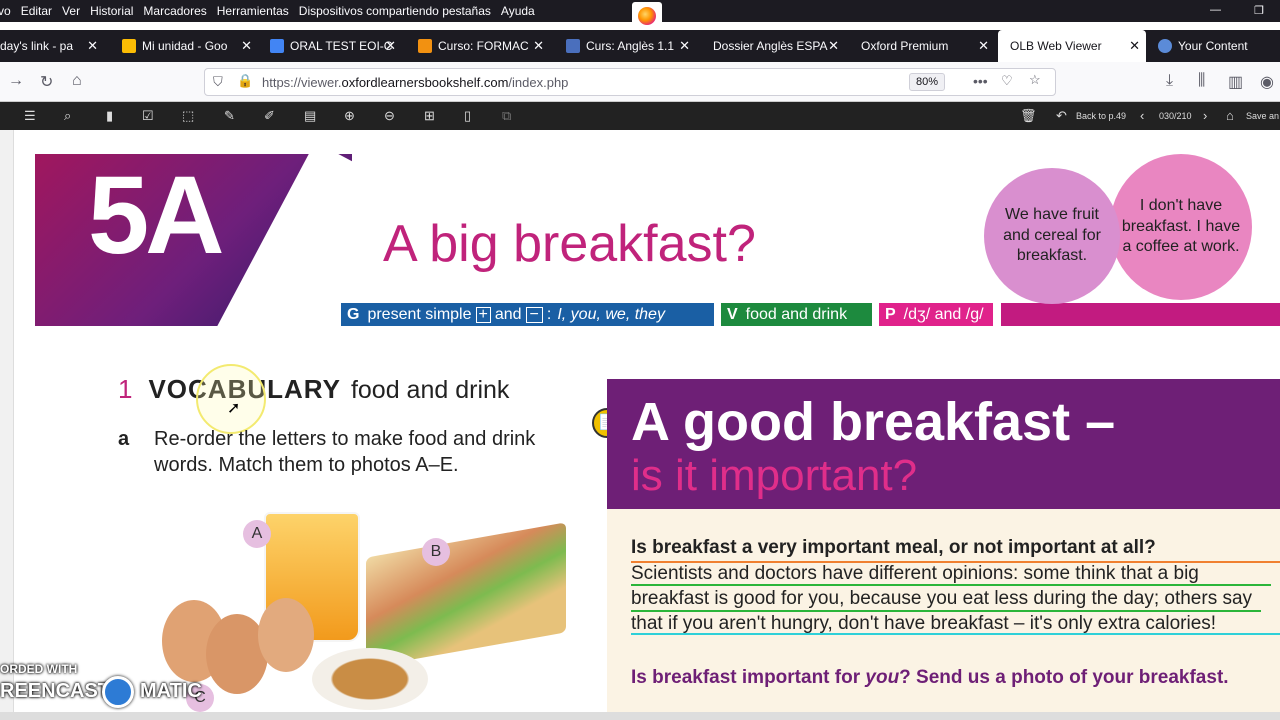 This screenshot has width=1280, height=720. What do you see at coordinates (336, 46) in the screenshot?
I see `tab-3: ORAL TEST EOI-C ✕` at bounding box center [336, 46].